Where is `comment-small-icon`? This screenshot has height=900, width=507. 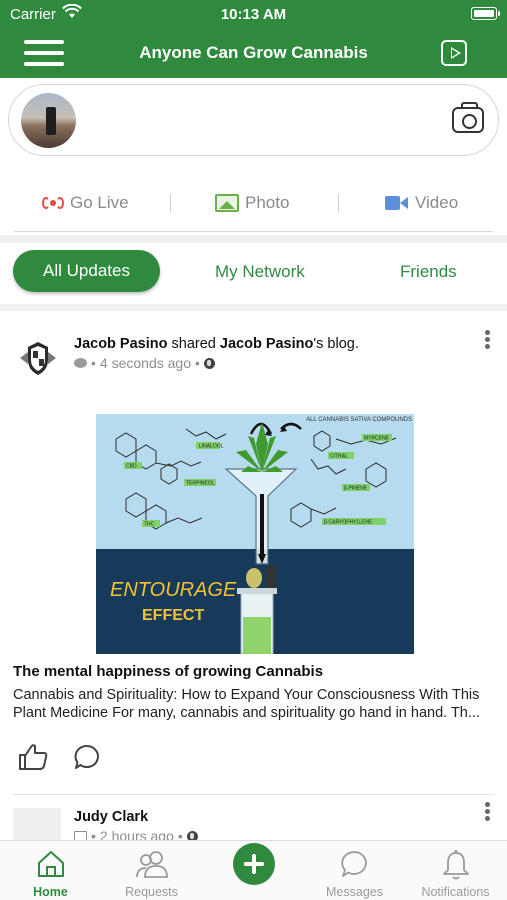
comment-small-icon is located at coordinates (80, 363).